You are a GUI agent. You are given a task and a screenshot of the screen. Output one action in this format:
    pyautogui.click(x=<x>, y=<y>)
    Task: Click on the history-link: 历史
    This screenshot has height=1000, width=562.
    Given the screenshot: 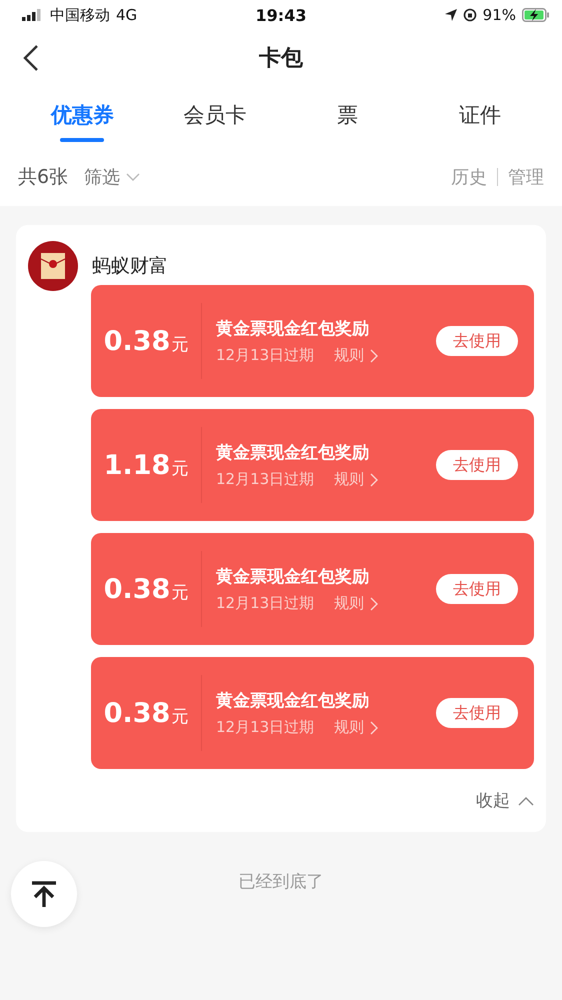 What is the action you would take?
    pyautogui.click(x=469, y=177)
    